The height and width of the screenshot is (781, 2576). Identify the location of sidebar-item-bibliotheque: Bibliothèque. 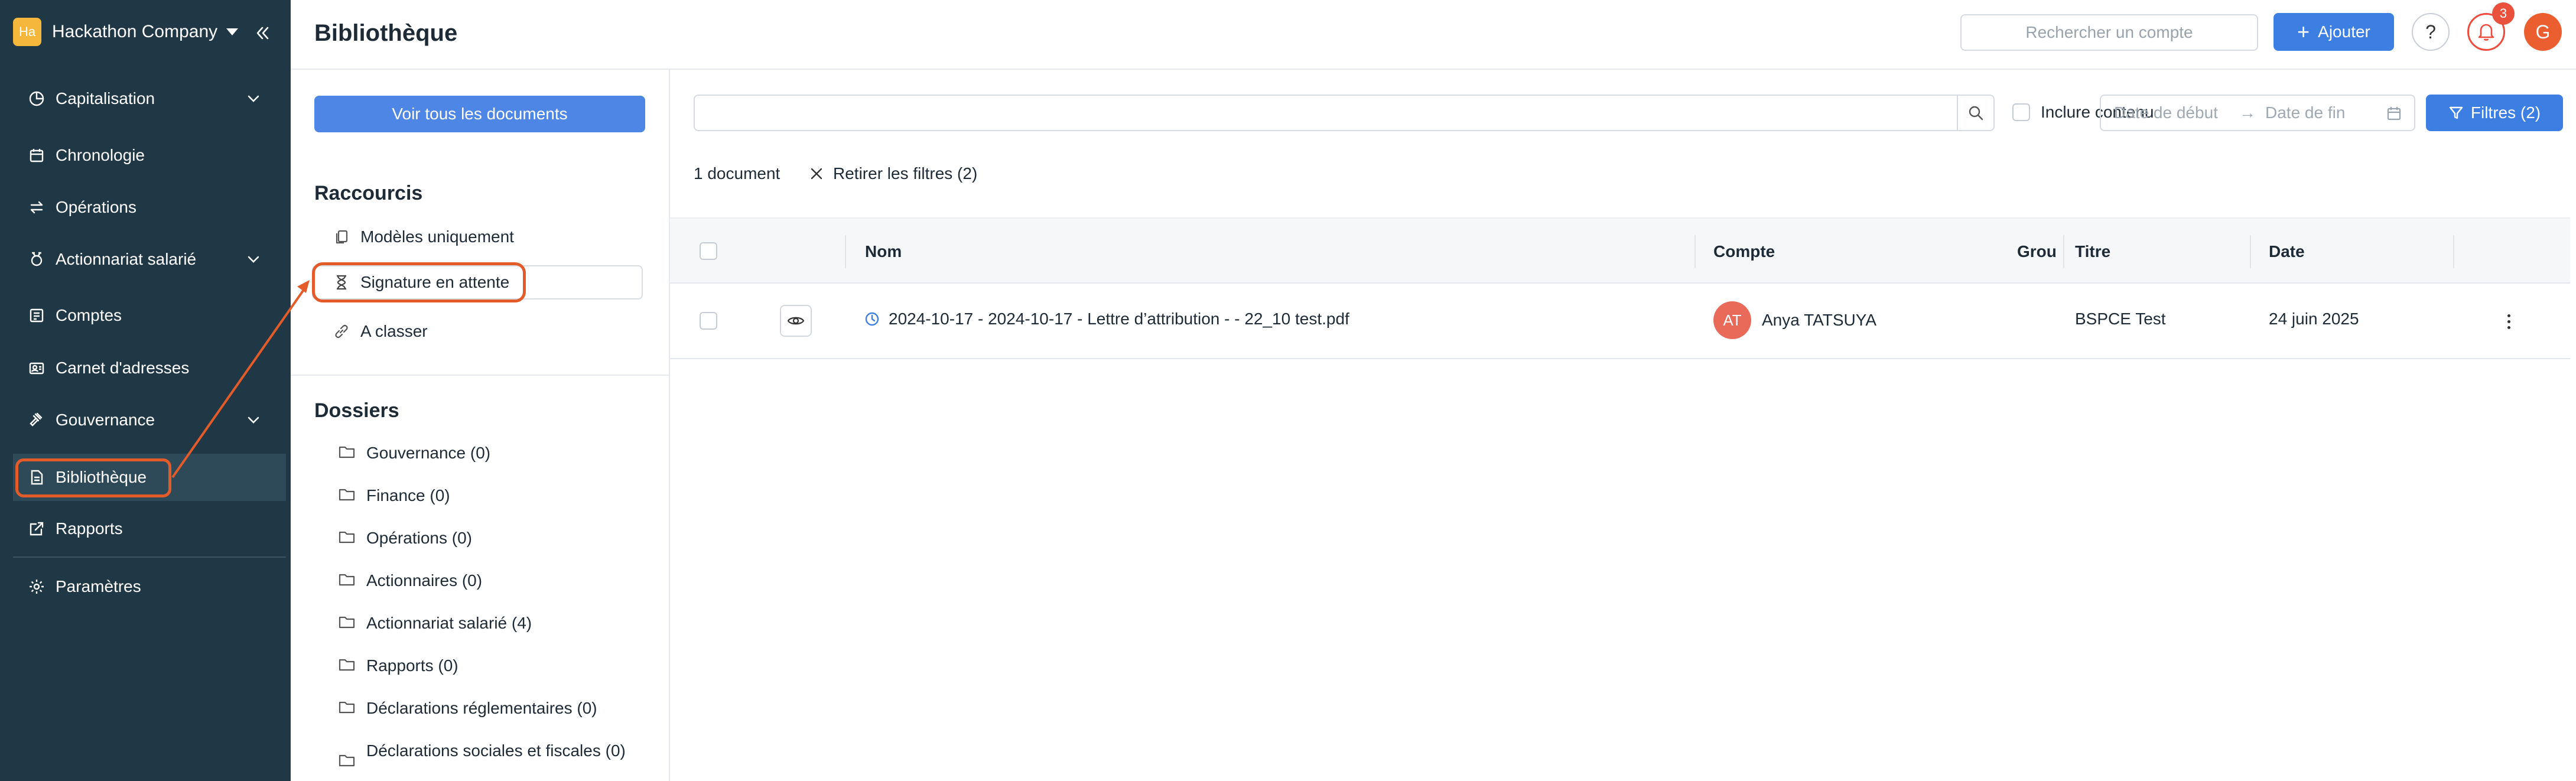
(149, 477).